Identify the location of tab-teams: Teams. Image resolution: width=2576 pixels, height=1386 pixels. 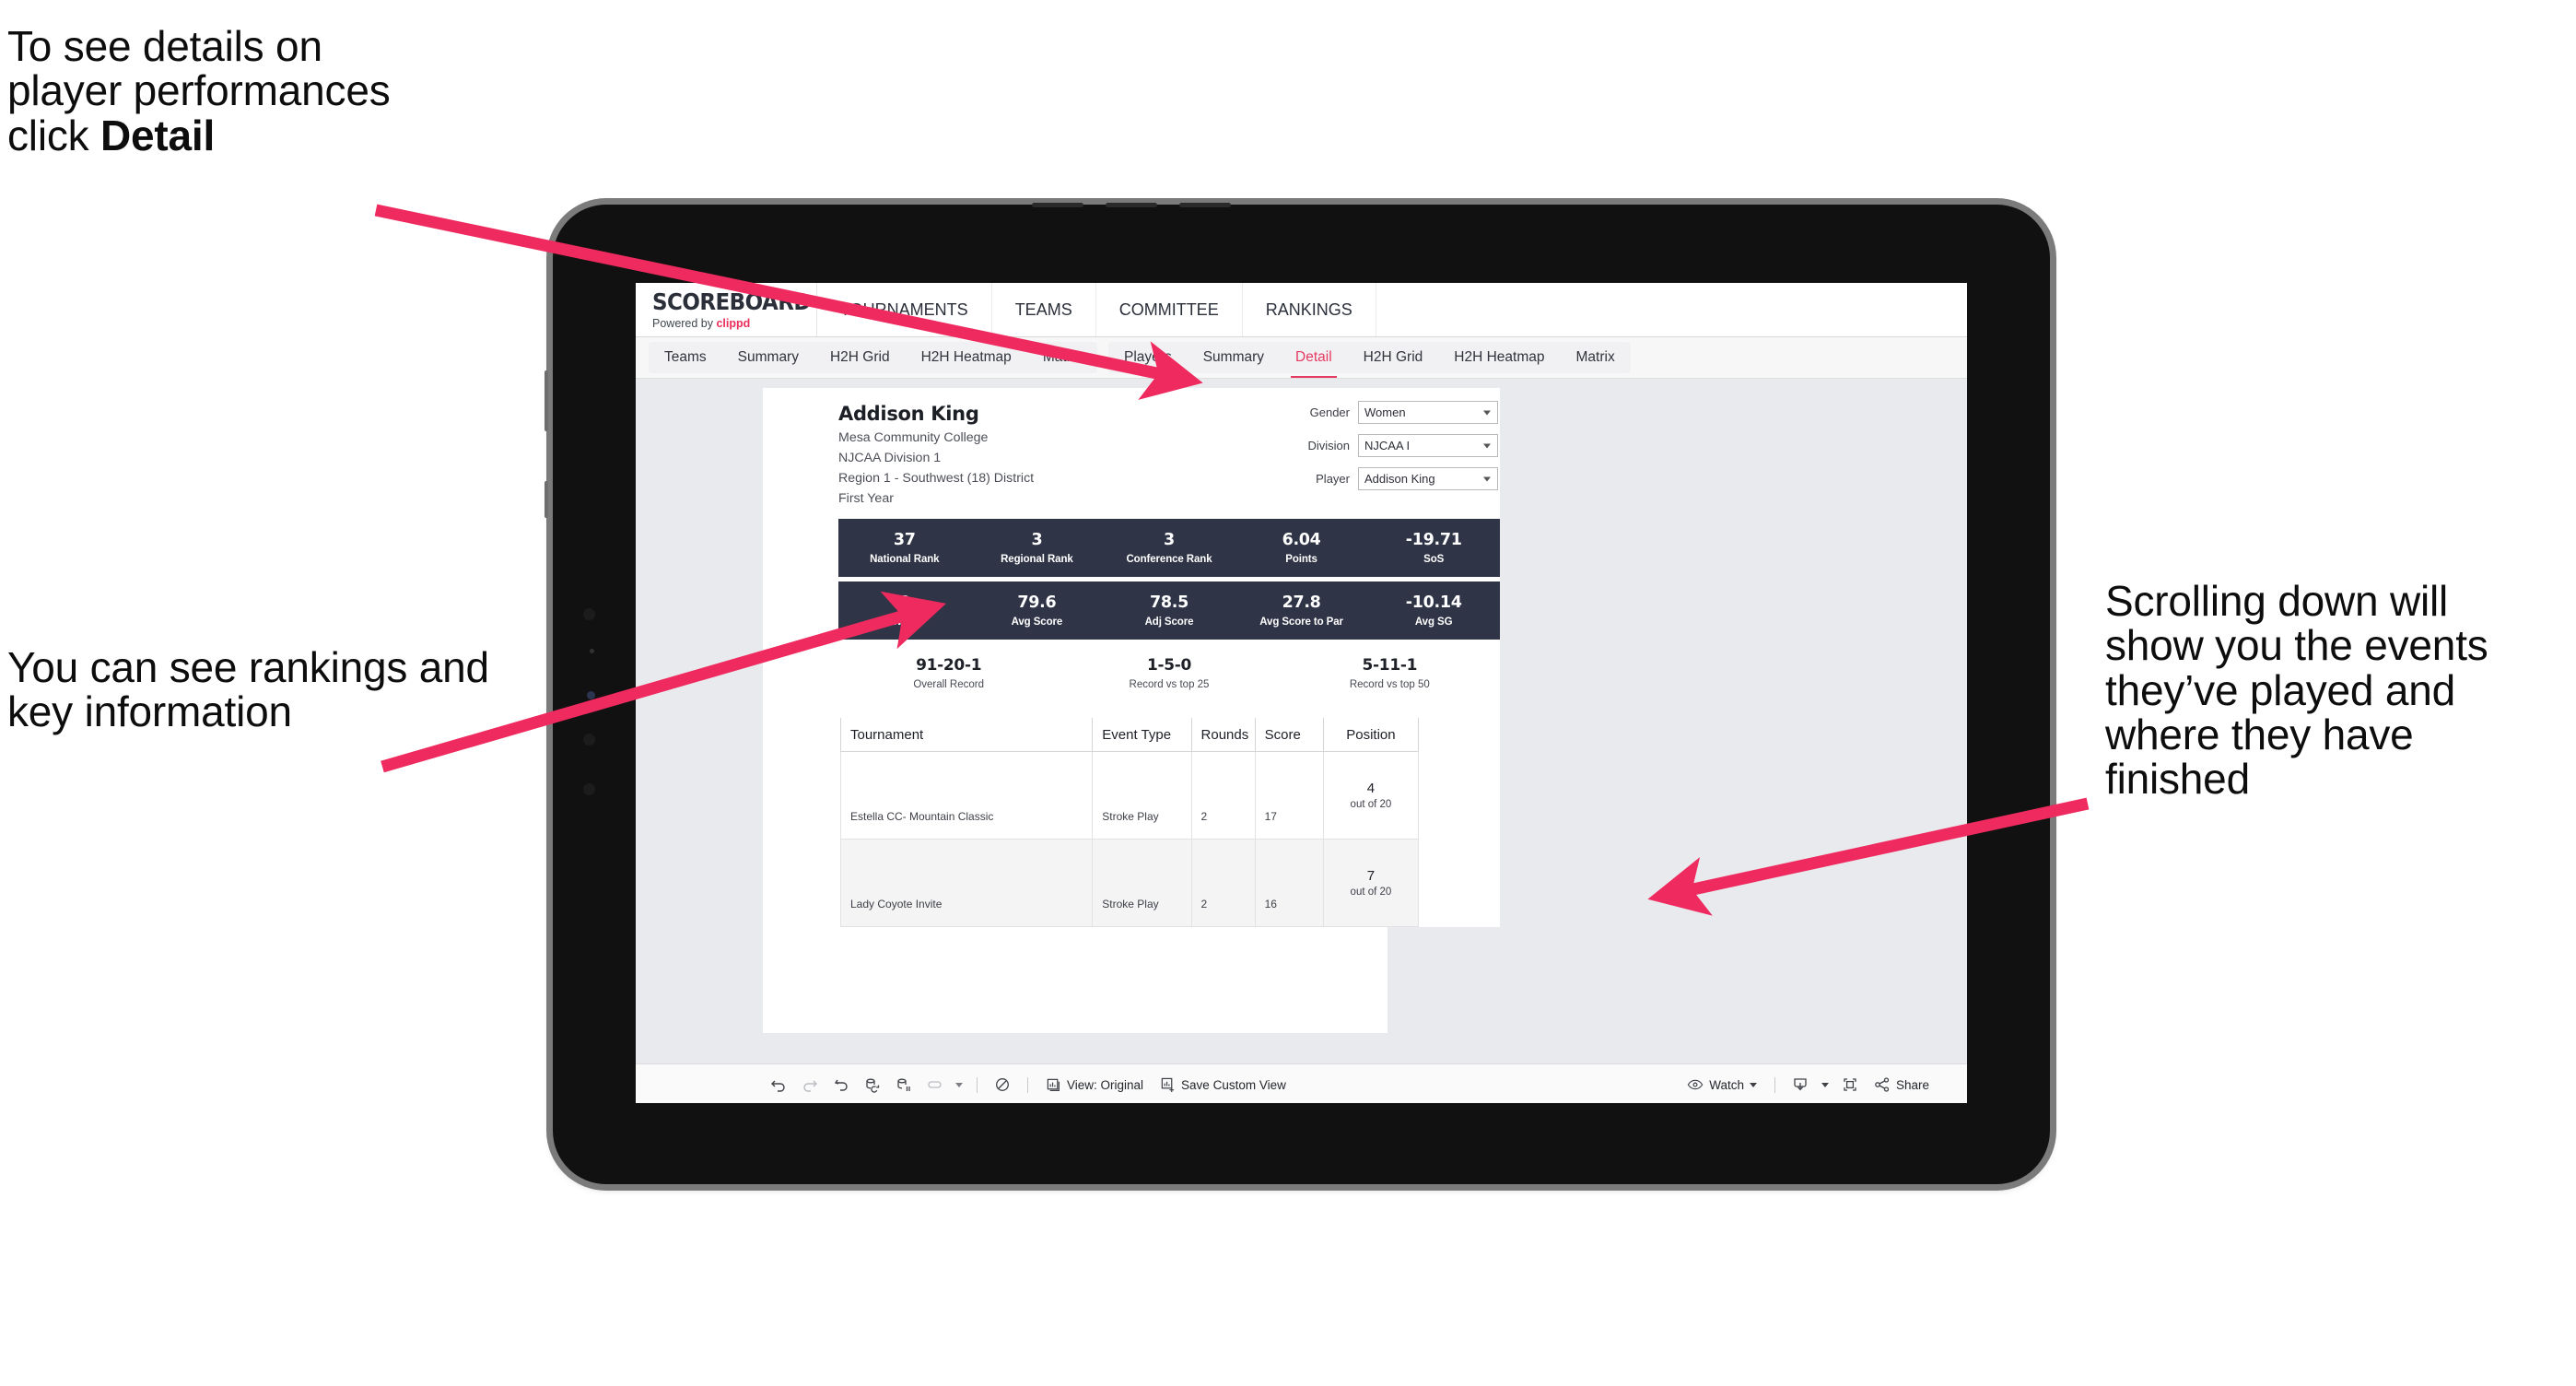
(685, 357).